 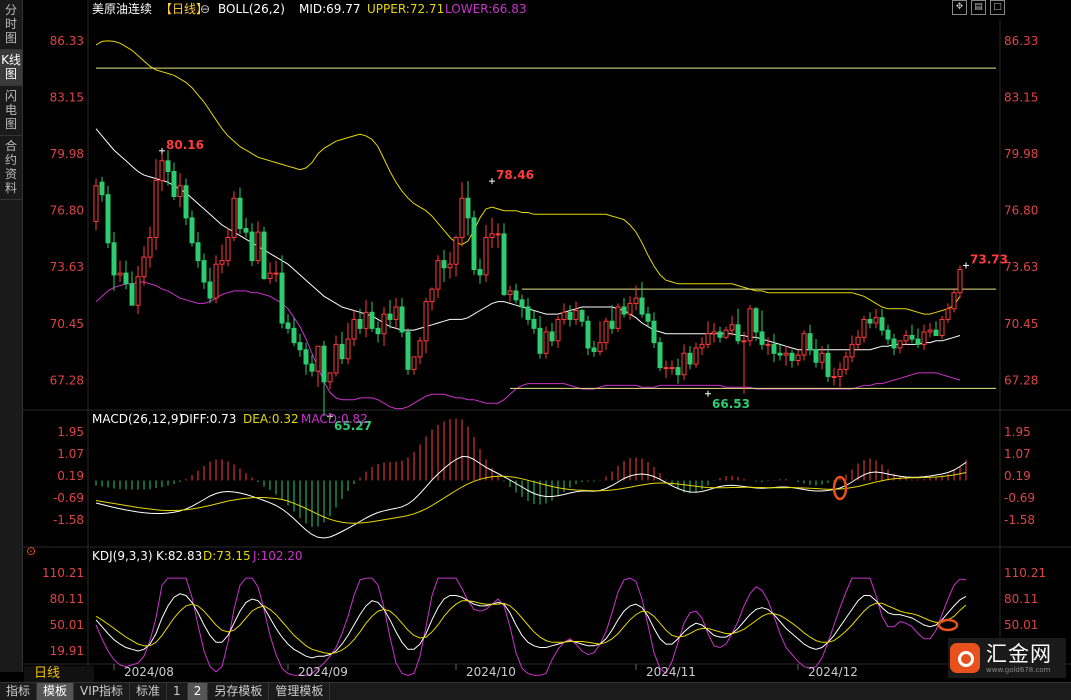 What do you see at coordinates (239, 691) in the screenshot?
I see `save-template-button: 另存模板` at bounding box center [239, 691].